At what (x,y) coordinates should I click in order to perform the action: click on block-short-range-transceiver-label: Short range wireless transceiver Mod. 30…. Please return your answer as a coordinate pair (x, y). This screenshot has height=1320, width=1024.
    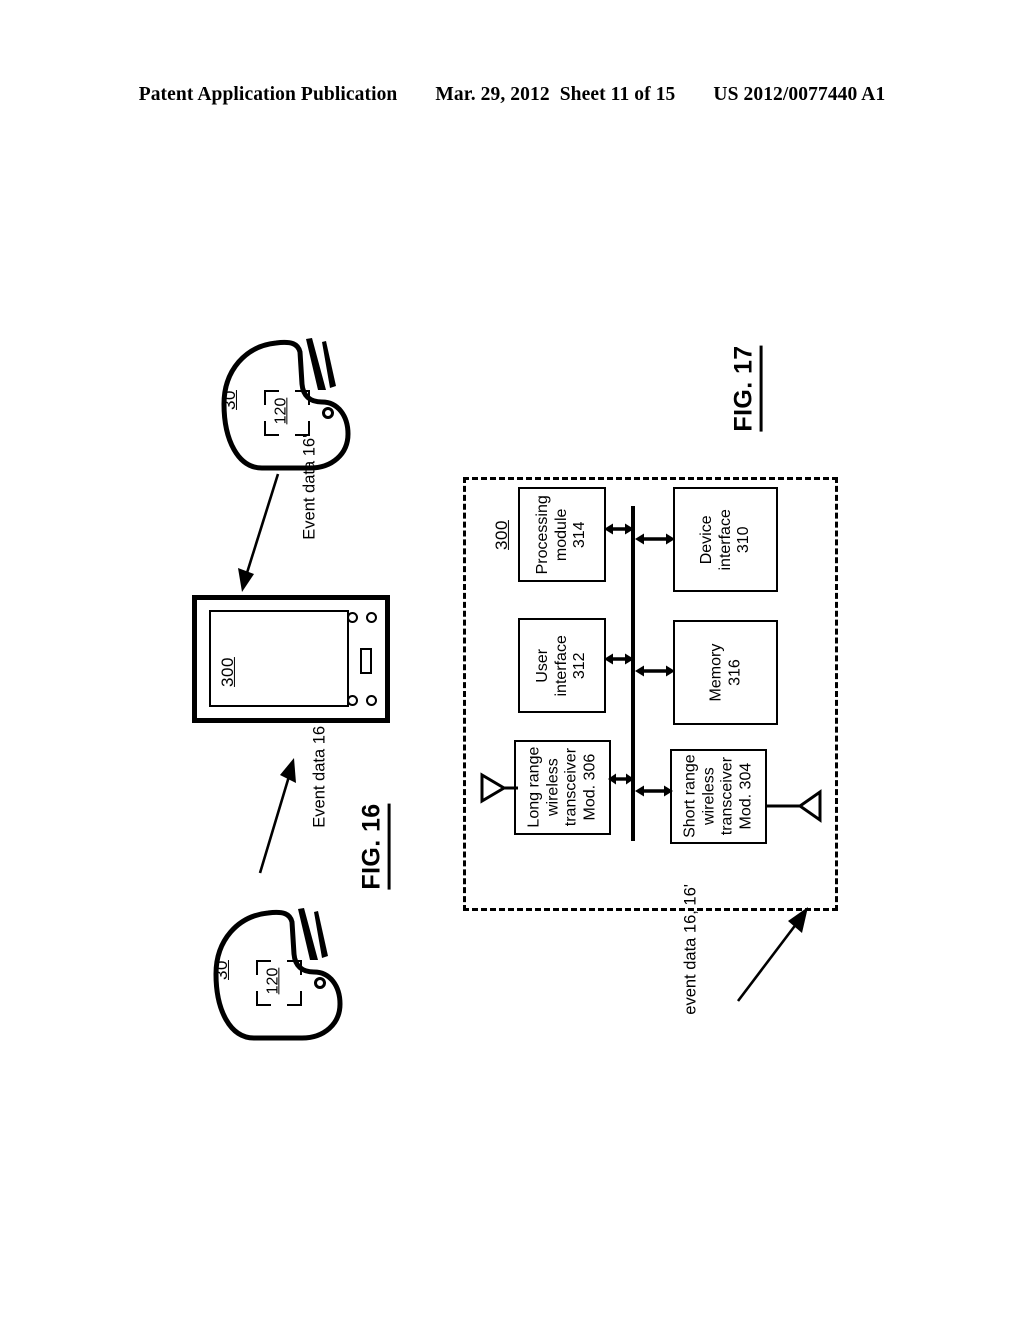
    Looking at the image, I should click on (718, 796).